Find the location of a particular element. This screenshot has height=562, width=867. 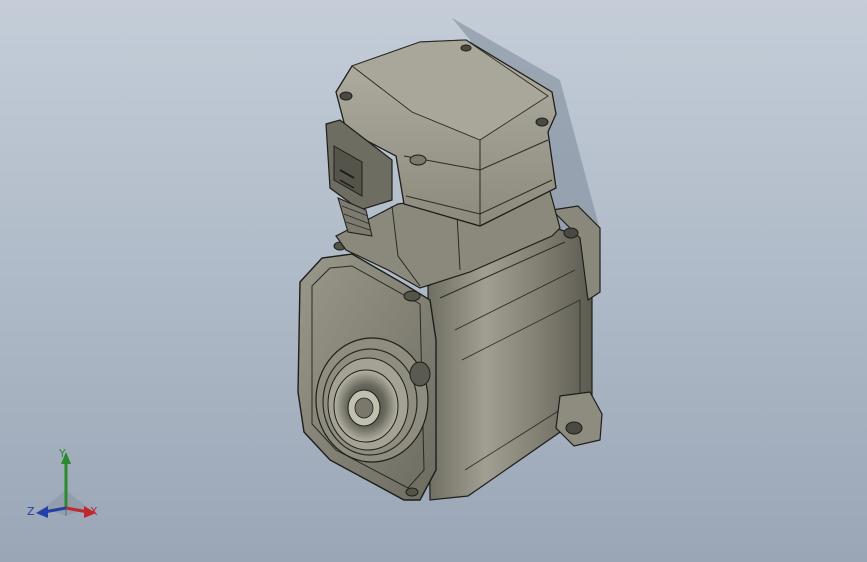

axis-label-z: Z is located at coordinates (31, 511).